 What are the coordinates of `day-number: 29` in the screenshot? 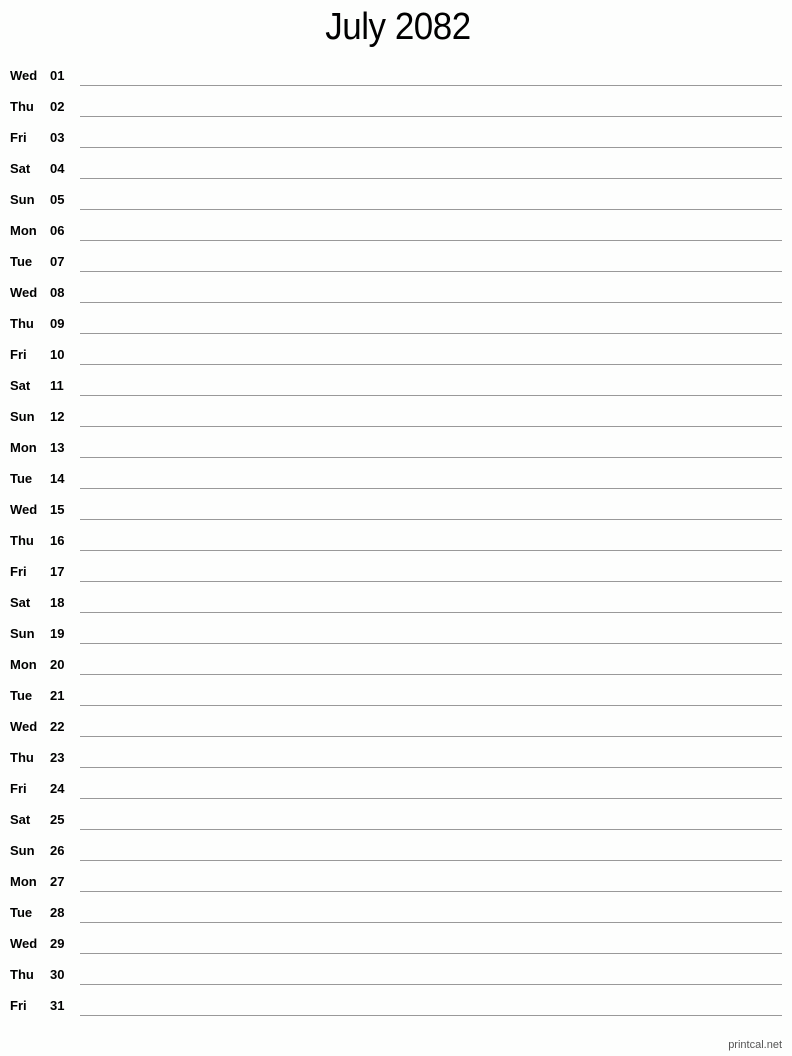 It's located at (57, 943).